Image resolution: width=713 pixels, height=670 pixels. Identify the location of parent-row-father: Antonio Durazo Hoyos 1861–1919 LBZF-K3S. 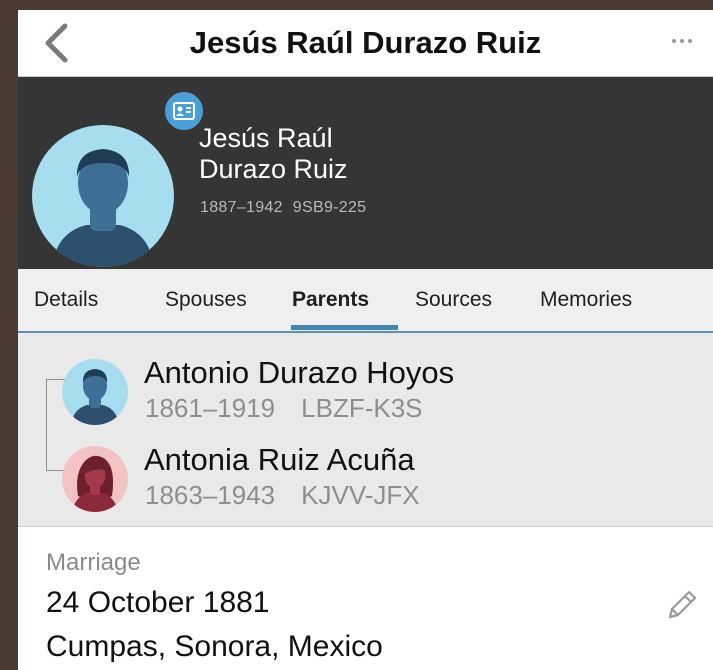
(382, 391).